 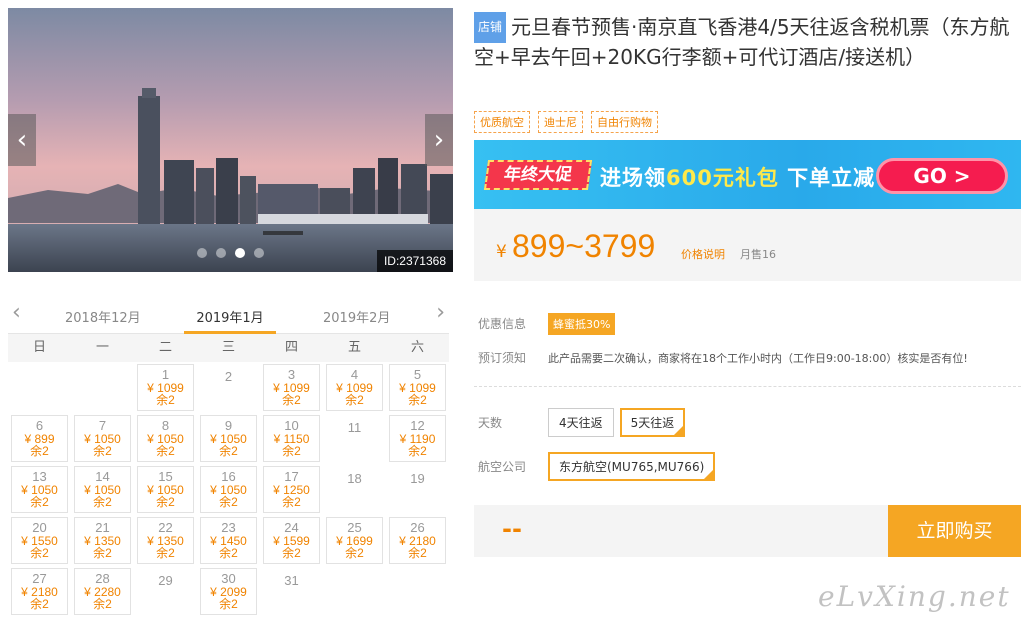 What do you see at coordinates (228, 438) in the screenshot?
I see `calendar-day-cell: 9 ¥ 1050 余2` at bounding box center [228, 438].